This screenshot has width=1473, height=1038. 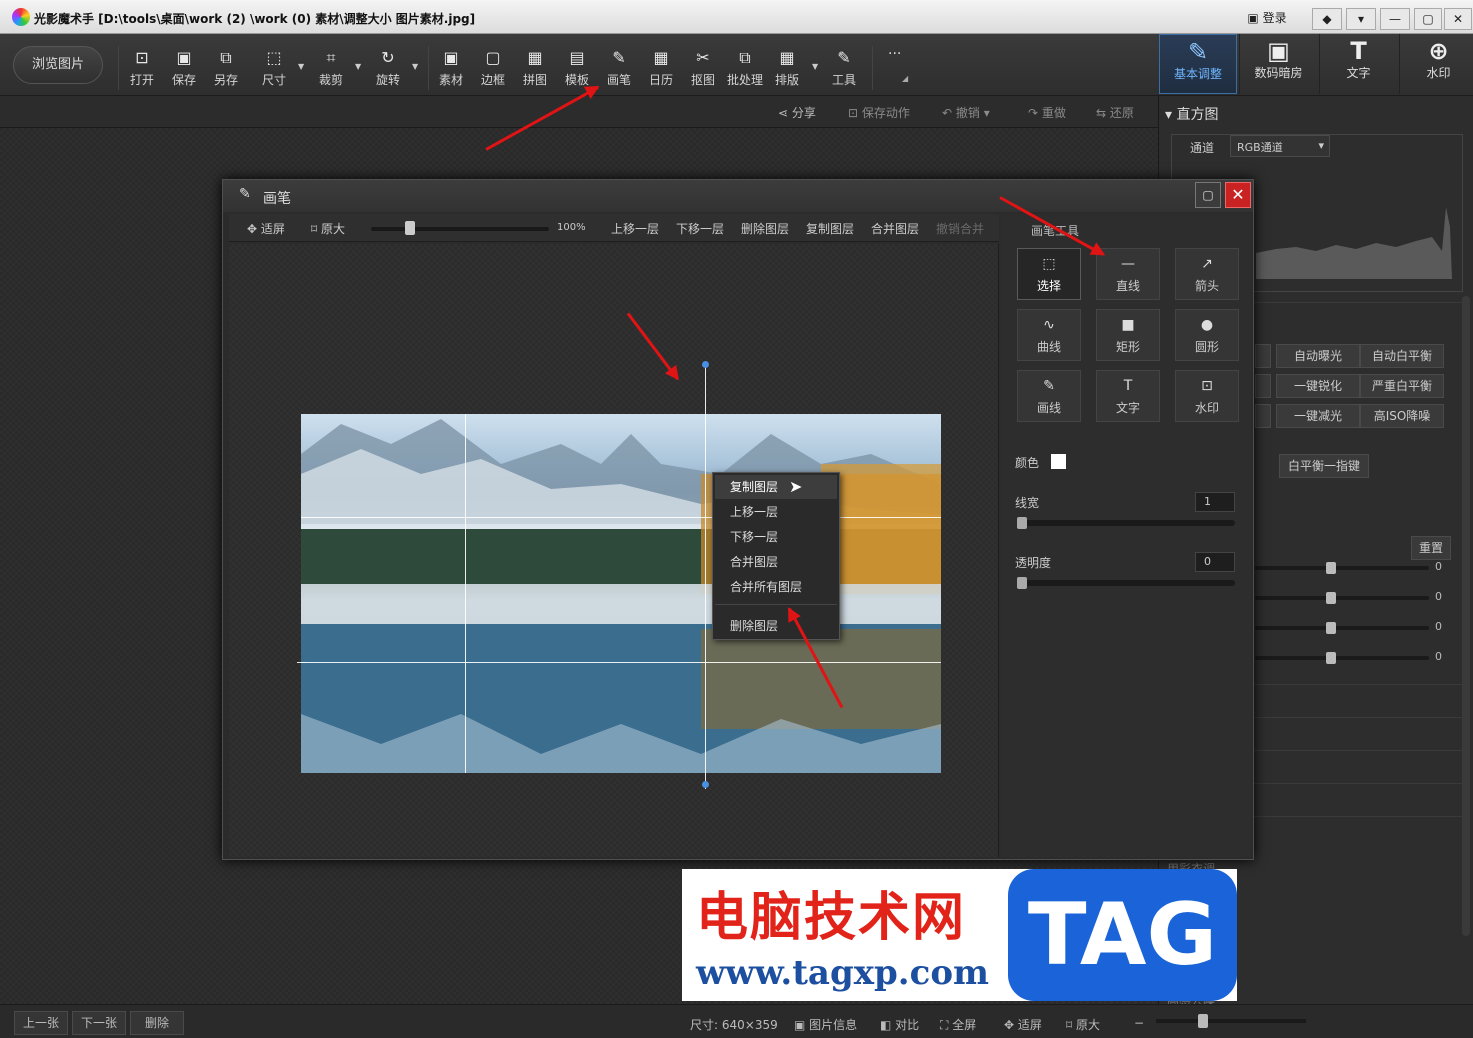 What do you see at coordinates (328, 228) in the screenshot?
I see `original-size-button: ⌑ 原大` at bounding box center [328, 228].